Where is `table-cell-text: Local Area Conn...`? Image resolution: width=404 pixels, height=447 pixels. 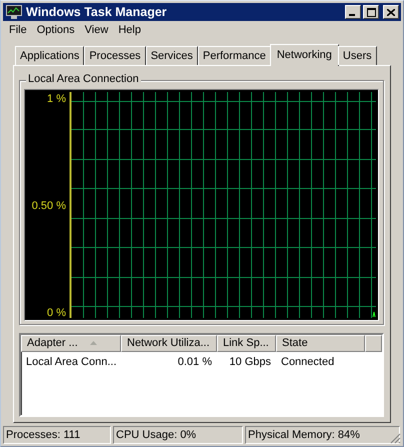 table-cell-text: Local Area Conn... is located at coordinates (71, 362).